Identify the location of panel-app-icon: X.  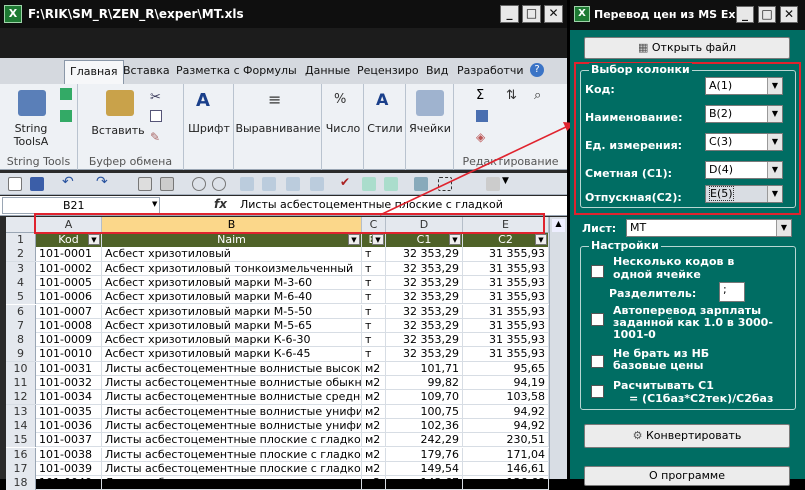
(582, 14).